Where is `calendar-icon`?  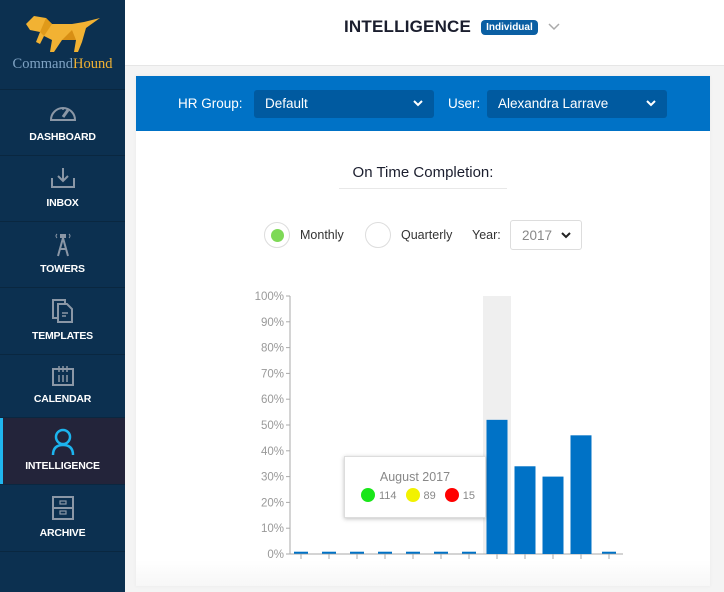
calendar-icon is located at coordinates (62, 376).